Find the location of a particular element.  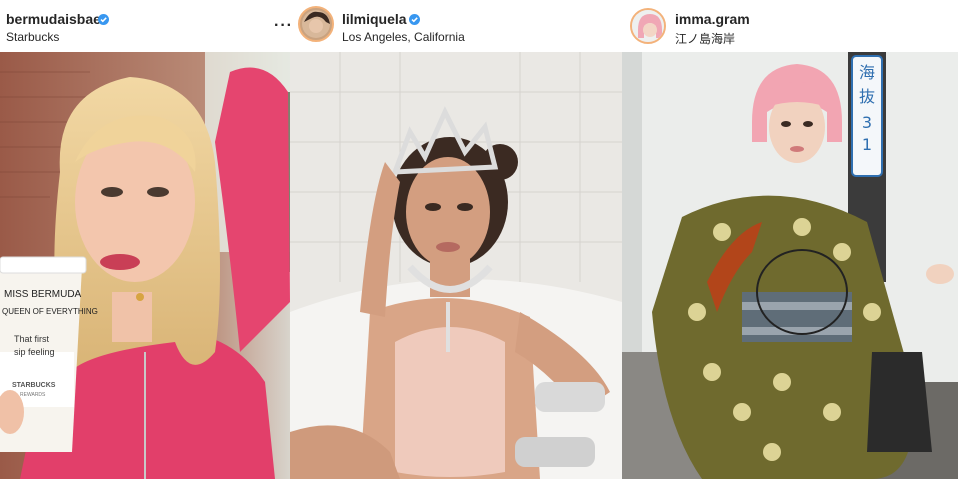

cup-text: sip feeling is located at coordinates (34, 352).